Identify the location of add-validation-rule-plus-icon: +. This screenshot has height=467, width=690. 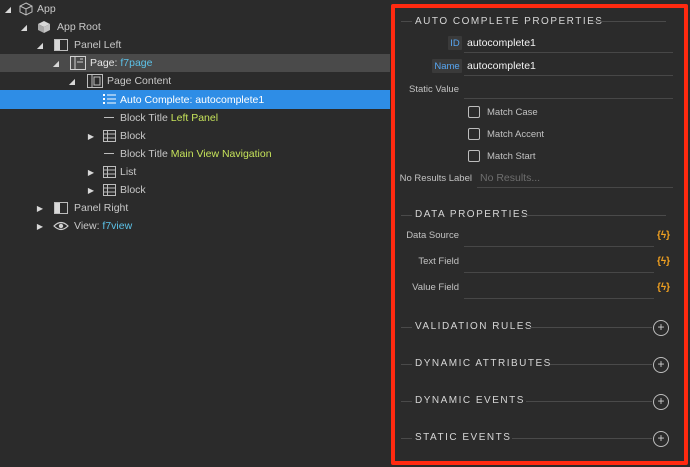
(661, 328).